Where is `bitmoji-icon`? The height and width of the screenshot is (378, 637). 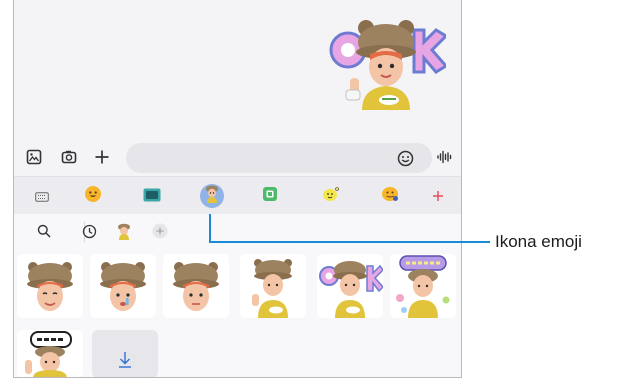 bitmoji-icon is located at coordinates (331, 196).